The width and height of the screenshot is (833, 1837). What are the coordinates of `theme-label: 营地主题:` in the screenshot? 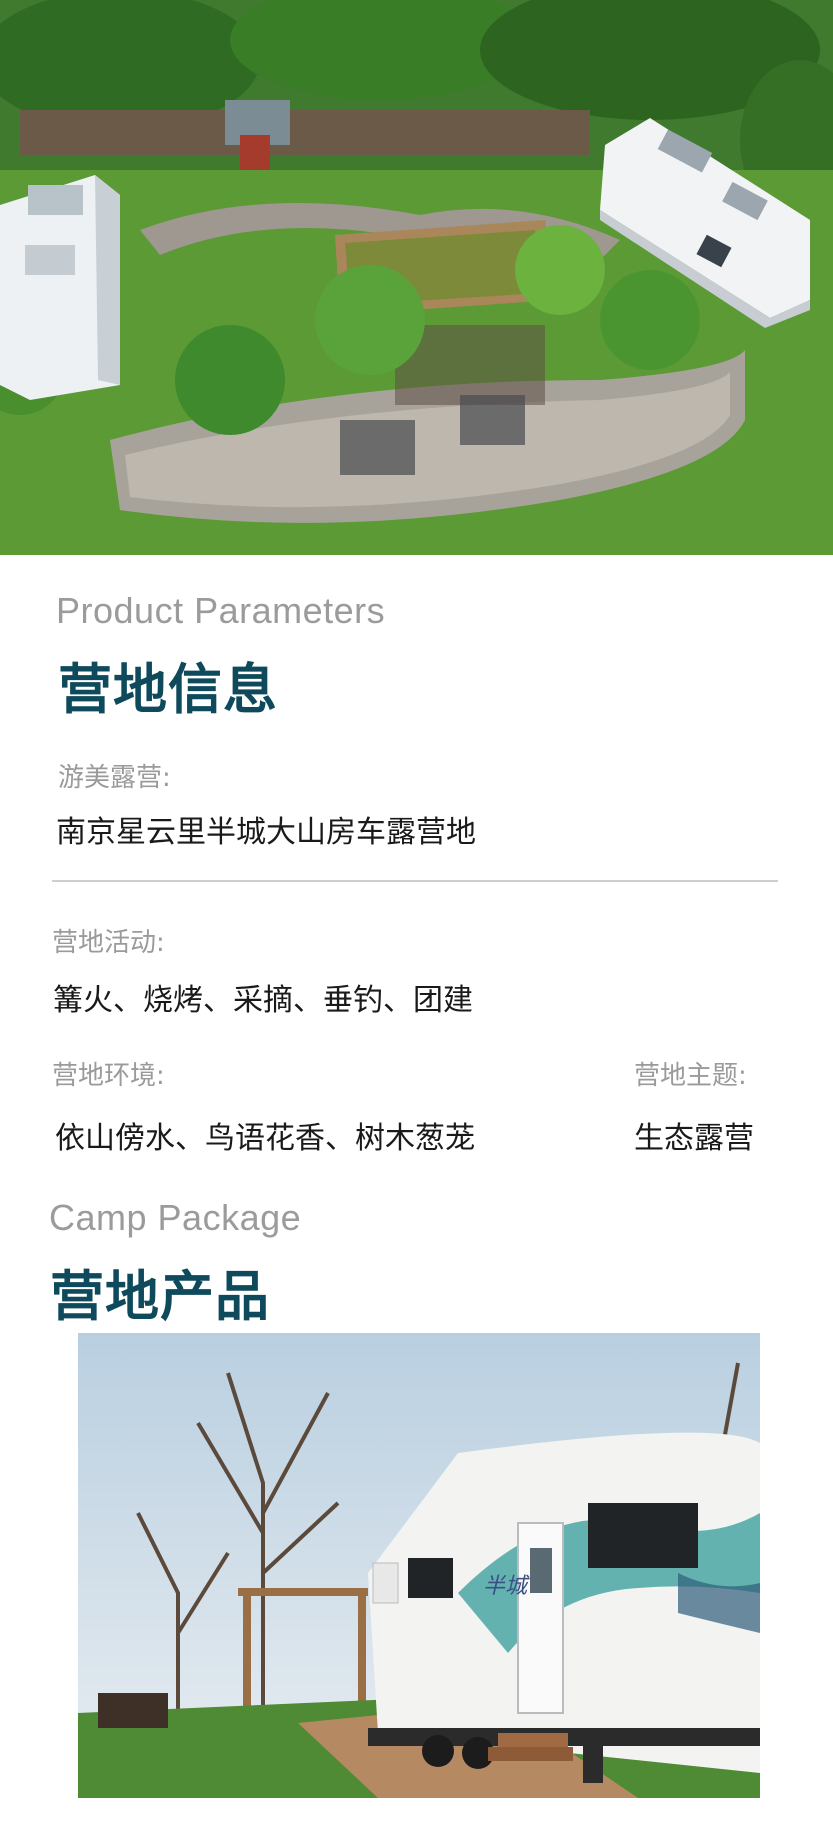 It's located at (690, 1076).